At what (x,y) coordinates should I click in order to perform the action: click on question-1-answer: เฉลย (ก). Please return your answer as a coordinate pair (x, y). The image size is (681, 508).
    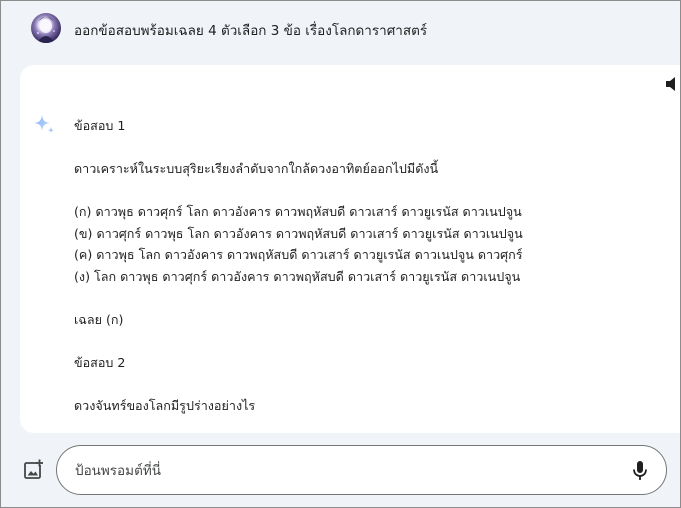
    Looking at the image, I should click on (99, 319).